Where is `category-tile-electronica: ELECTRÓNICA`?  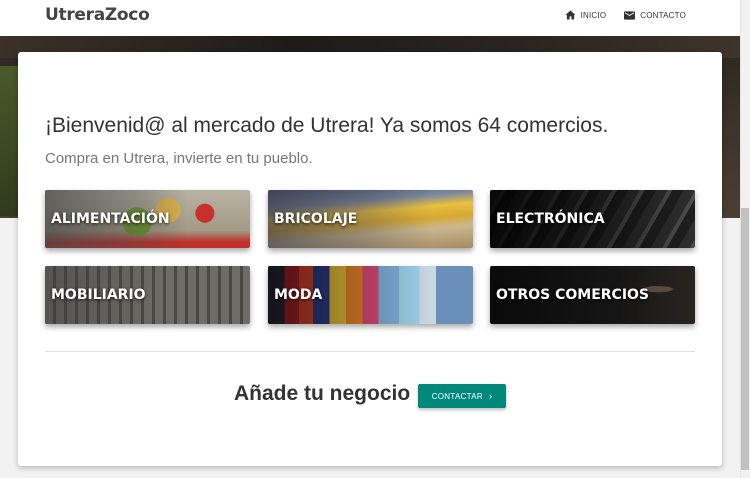 category-tile-electronica: ELECTRÓNICA is located at coordinates (592, 219).